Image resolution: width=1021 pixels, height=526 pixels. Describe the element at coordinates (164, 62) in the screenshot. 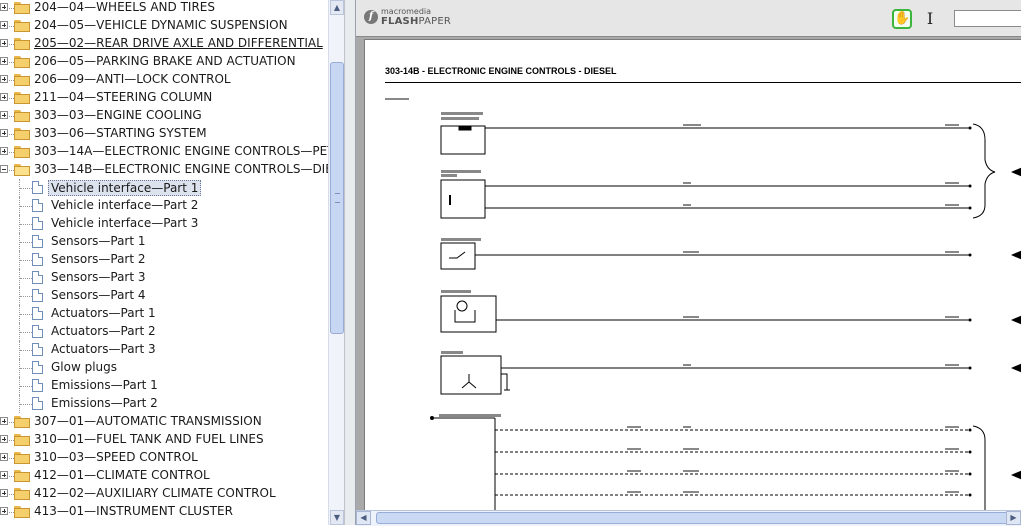

I see `tree-folder-item: 206—05—PARKING BRAKE AND ACTUATION` at that location.